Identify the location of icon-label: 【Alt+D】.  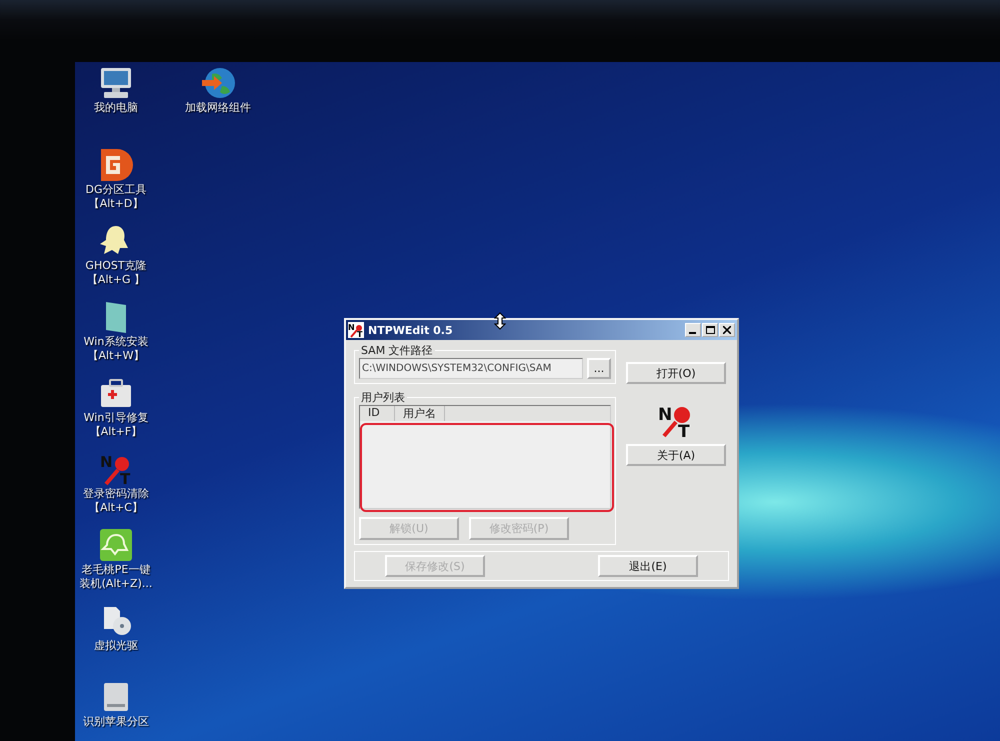
(116, 203).